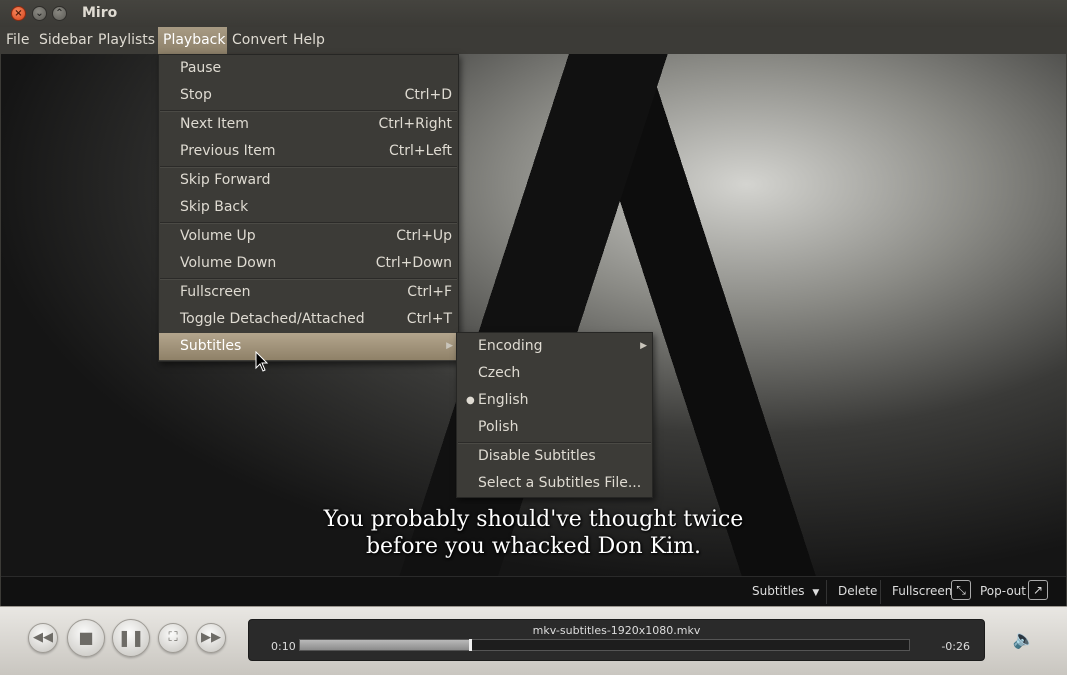 The image size is (1067, 675). Describe the element at coordinates (554, 400) in the screenshot. I see `submenu-item-english: ● English` at that location.